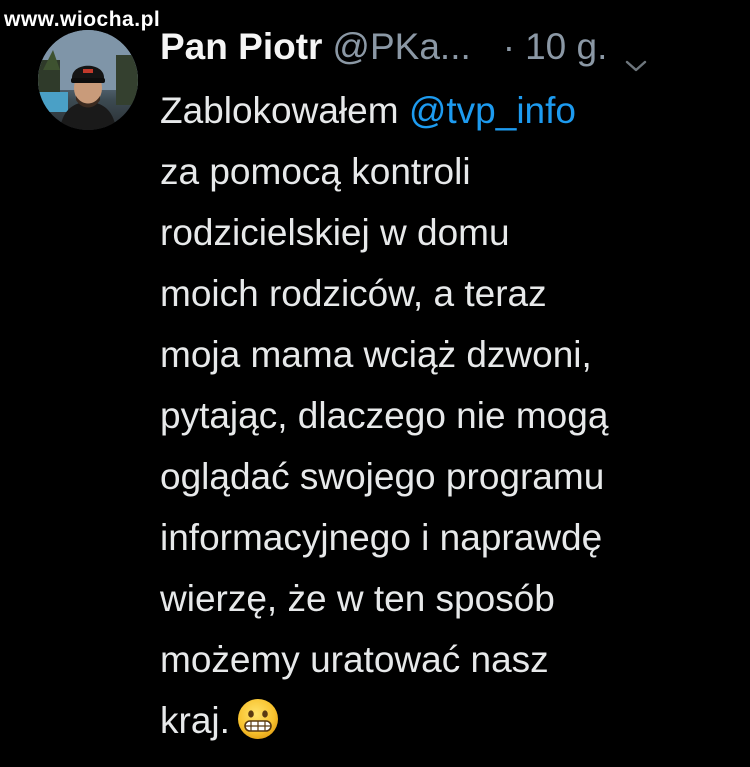 Image resolution: width=750 pixels, height=767 pixels. Describe the element at coordinates (450, 720) in the screenshot. I see `tweet-line: kraj.` at that location.